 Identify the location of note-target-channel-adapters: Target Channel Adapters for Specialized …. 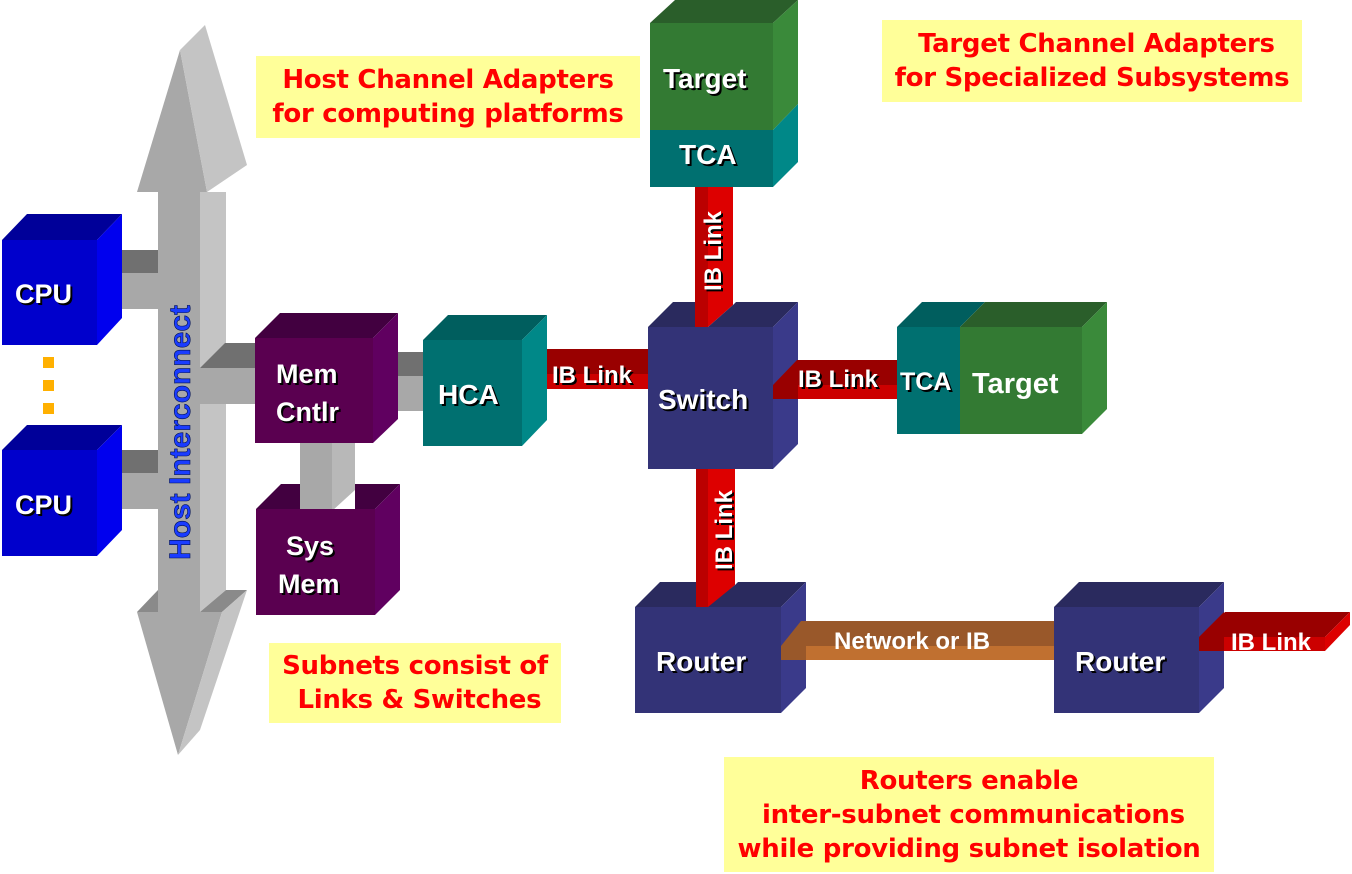
(1092, 61).